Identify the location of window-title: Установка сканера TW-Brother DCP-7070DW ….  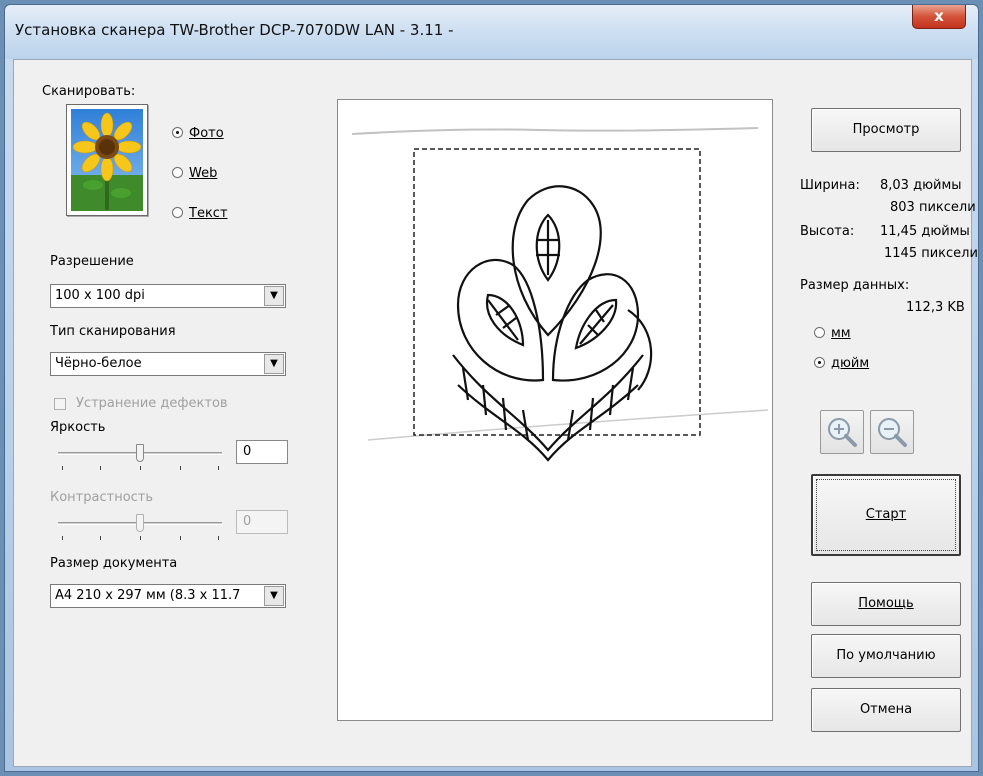
(234, 30).